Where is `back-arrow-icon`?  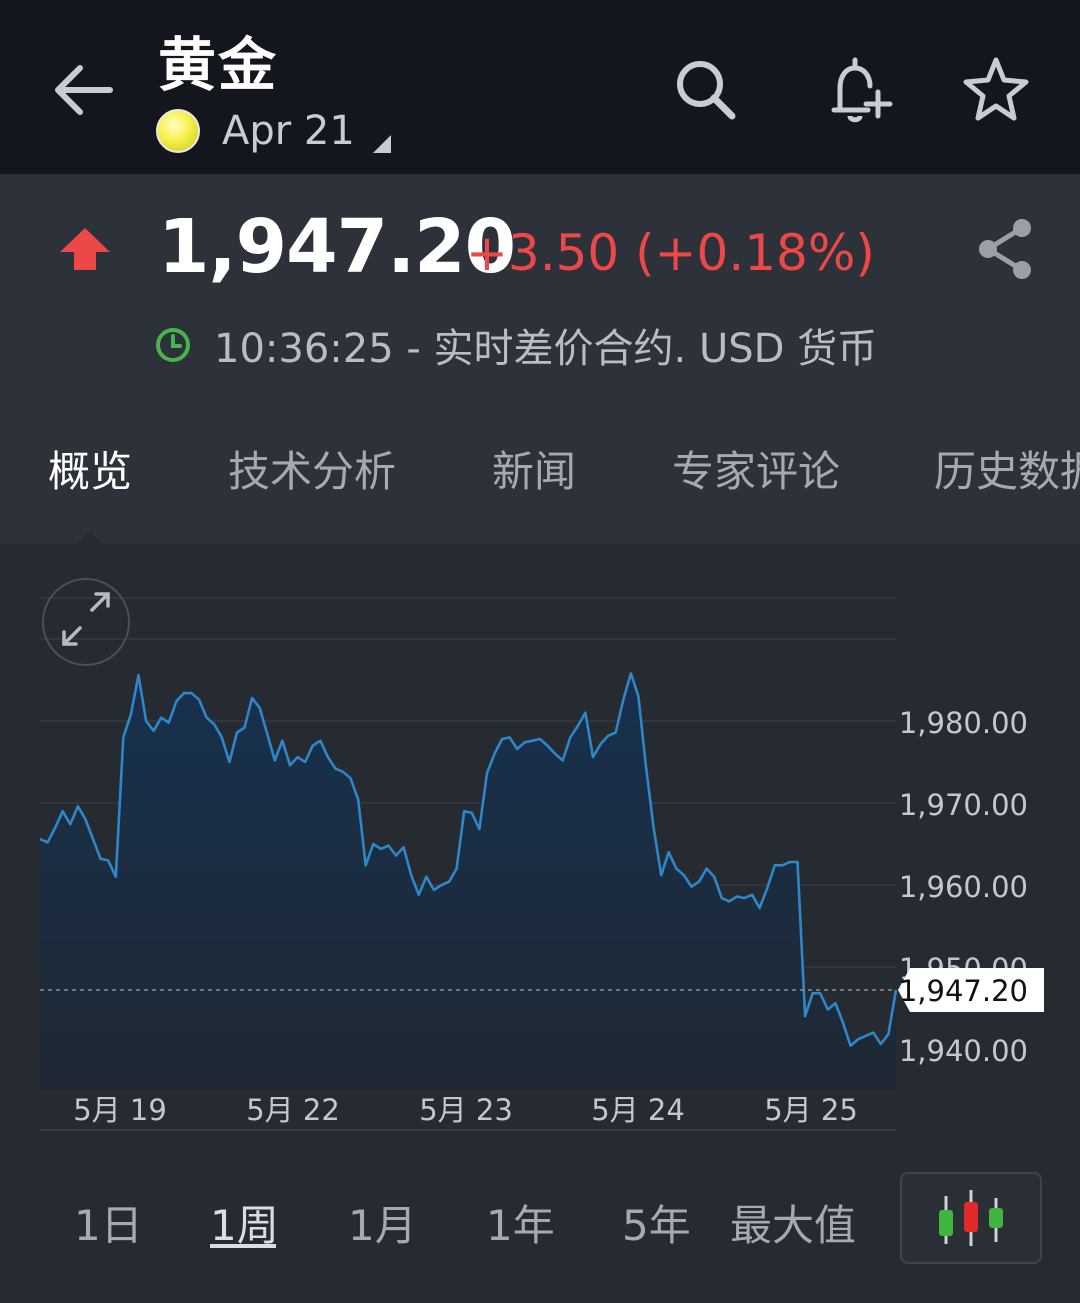 back-arrow-icon is located at coordinates (84, 90).